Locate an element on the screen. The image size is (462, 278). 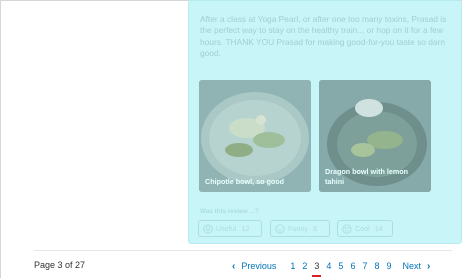
chevron-right-icon: › is located at coordinates (429, 266).